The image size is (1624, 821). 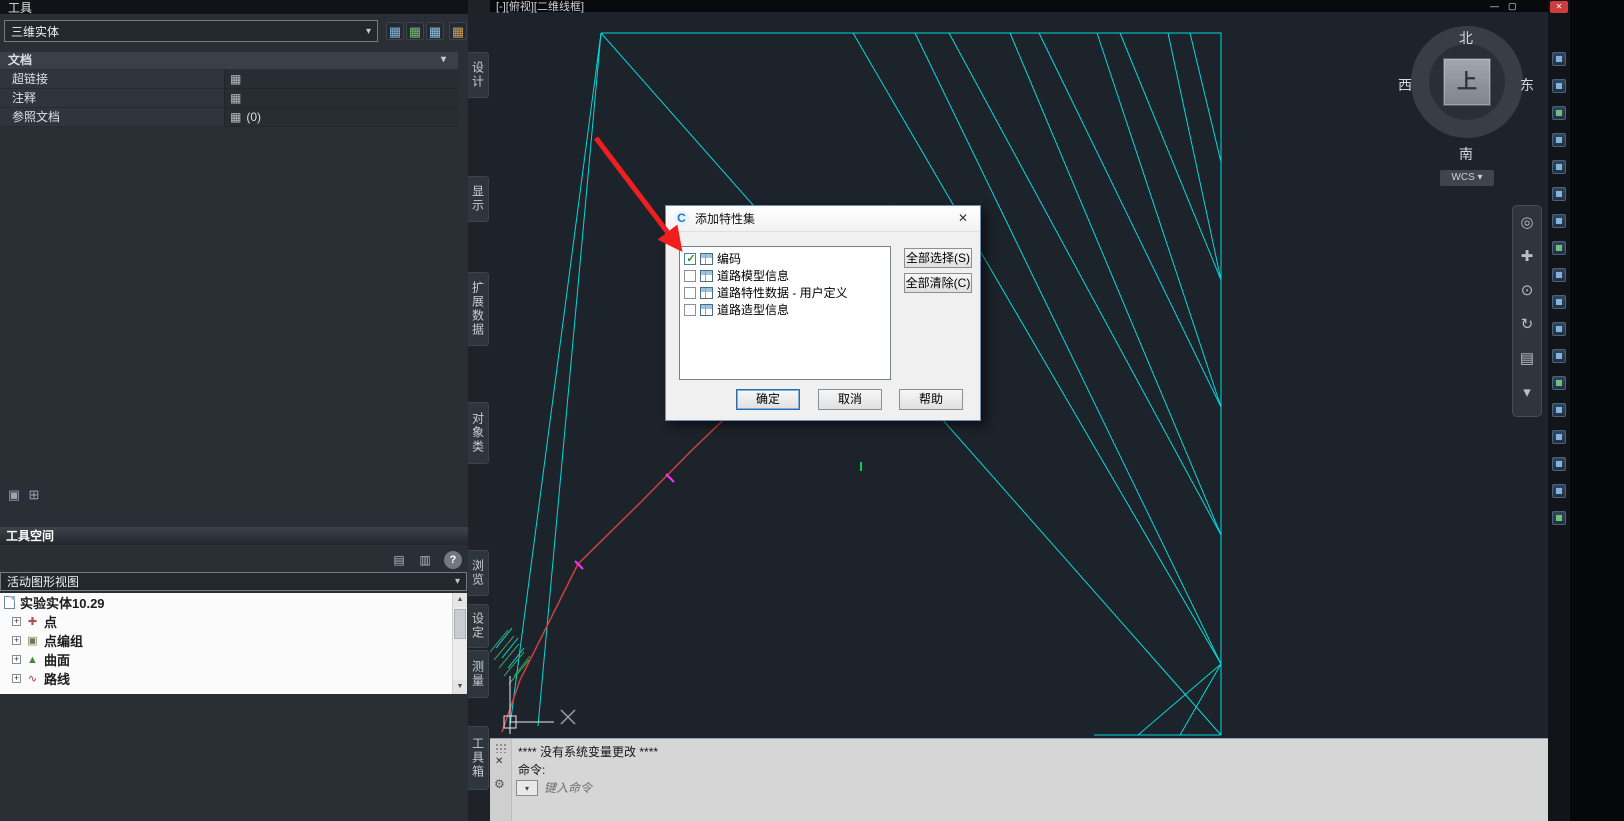 What do you see at coordinates (1466, 38) in the screenshot?
I see `viewcube-north: 北` at bounding box center [1466, 38].